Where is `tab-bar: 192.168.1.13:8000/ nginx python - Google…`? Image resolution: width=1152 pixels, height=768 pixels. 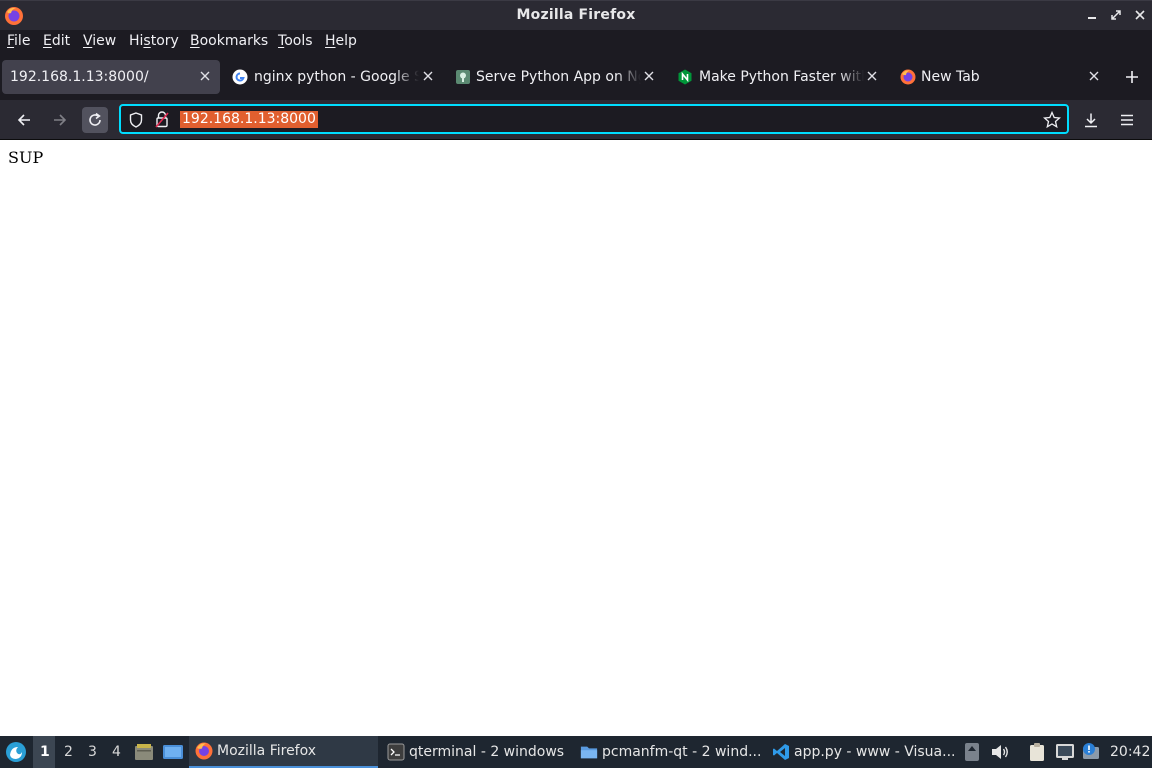 tab-bar: 192.168.1.13:8000/ nginx python - Google… is located at coordinates (576, 77).